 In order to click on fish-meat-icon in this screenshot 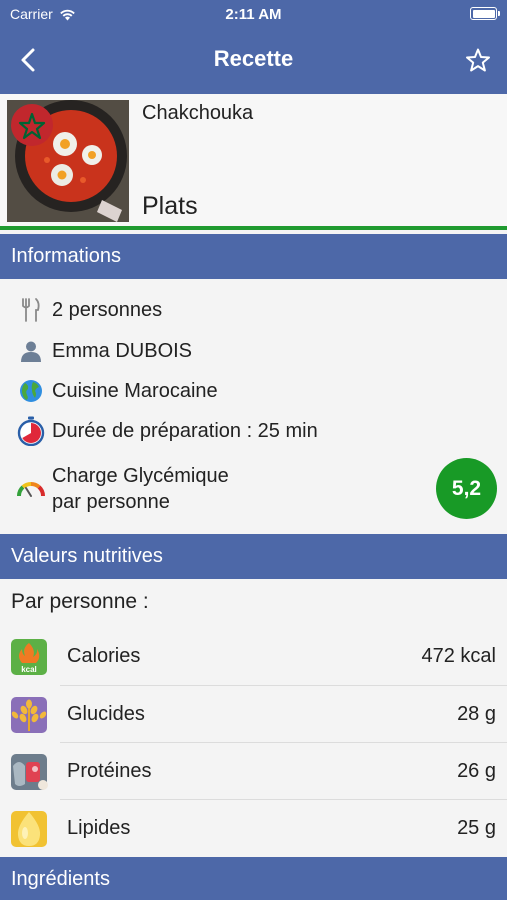, I will do `click(29, 771)`.